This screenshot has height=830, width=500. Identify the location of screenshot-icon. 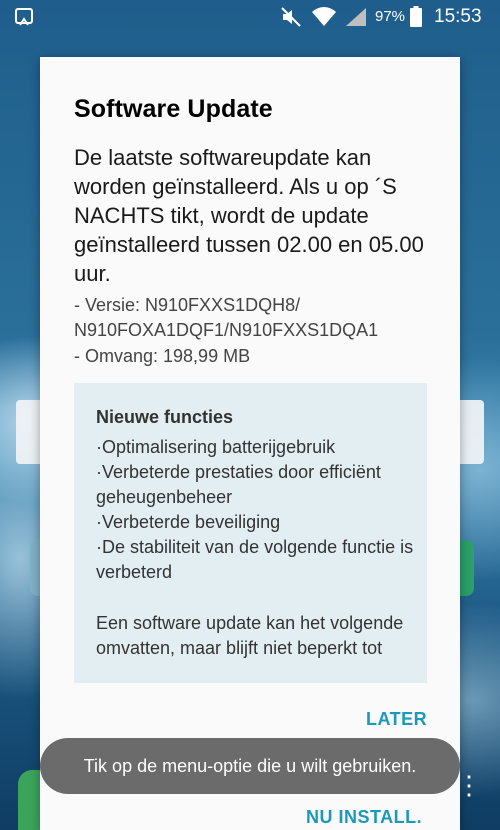
(24, 17).